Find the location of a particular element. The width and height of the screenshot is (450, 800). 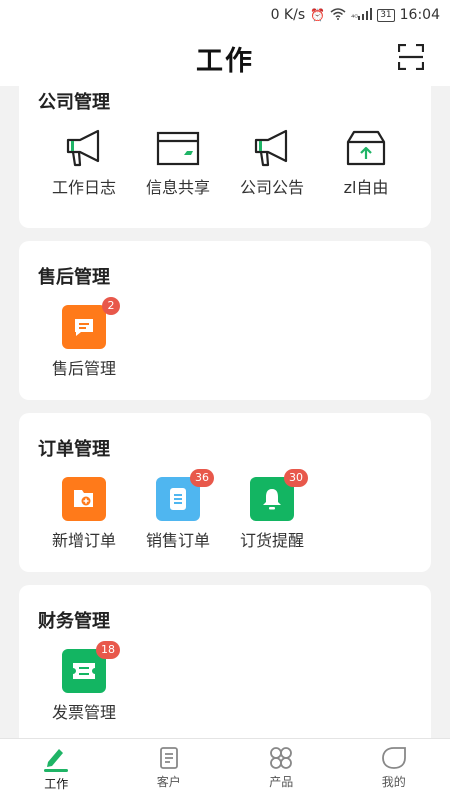

zl-free-item: zl自由 is located at coordinates (366, 163).